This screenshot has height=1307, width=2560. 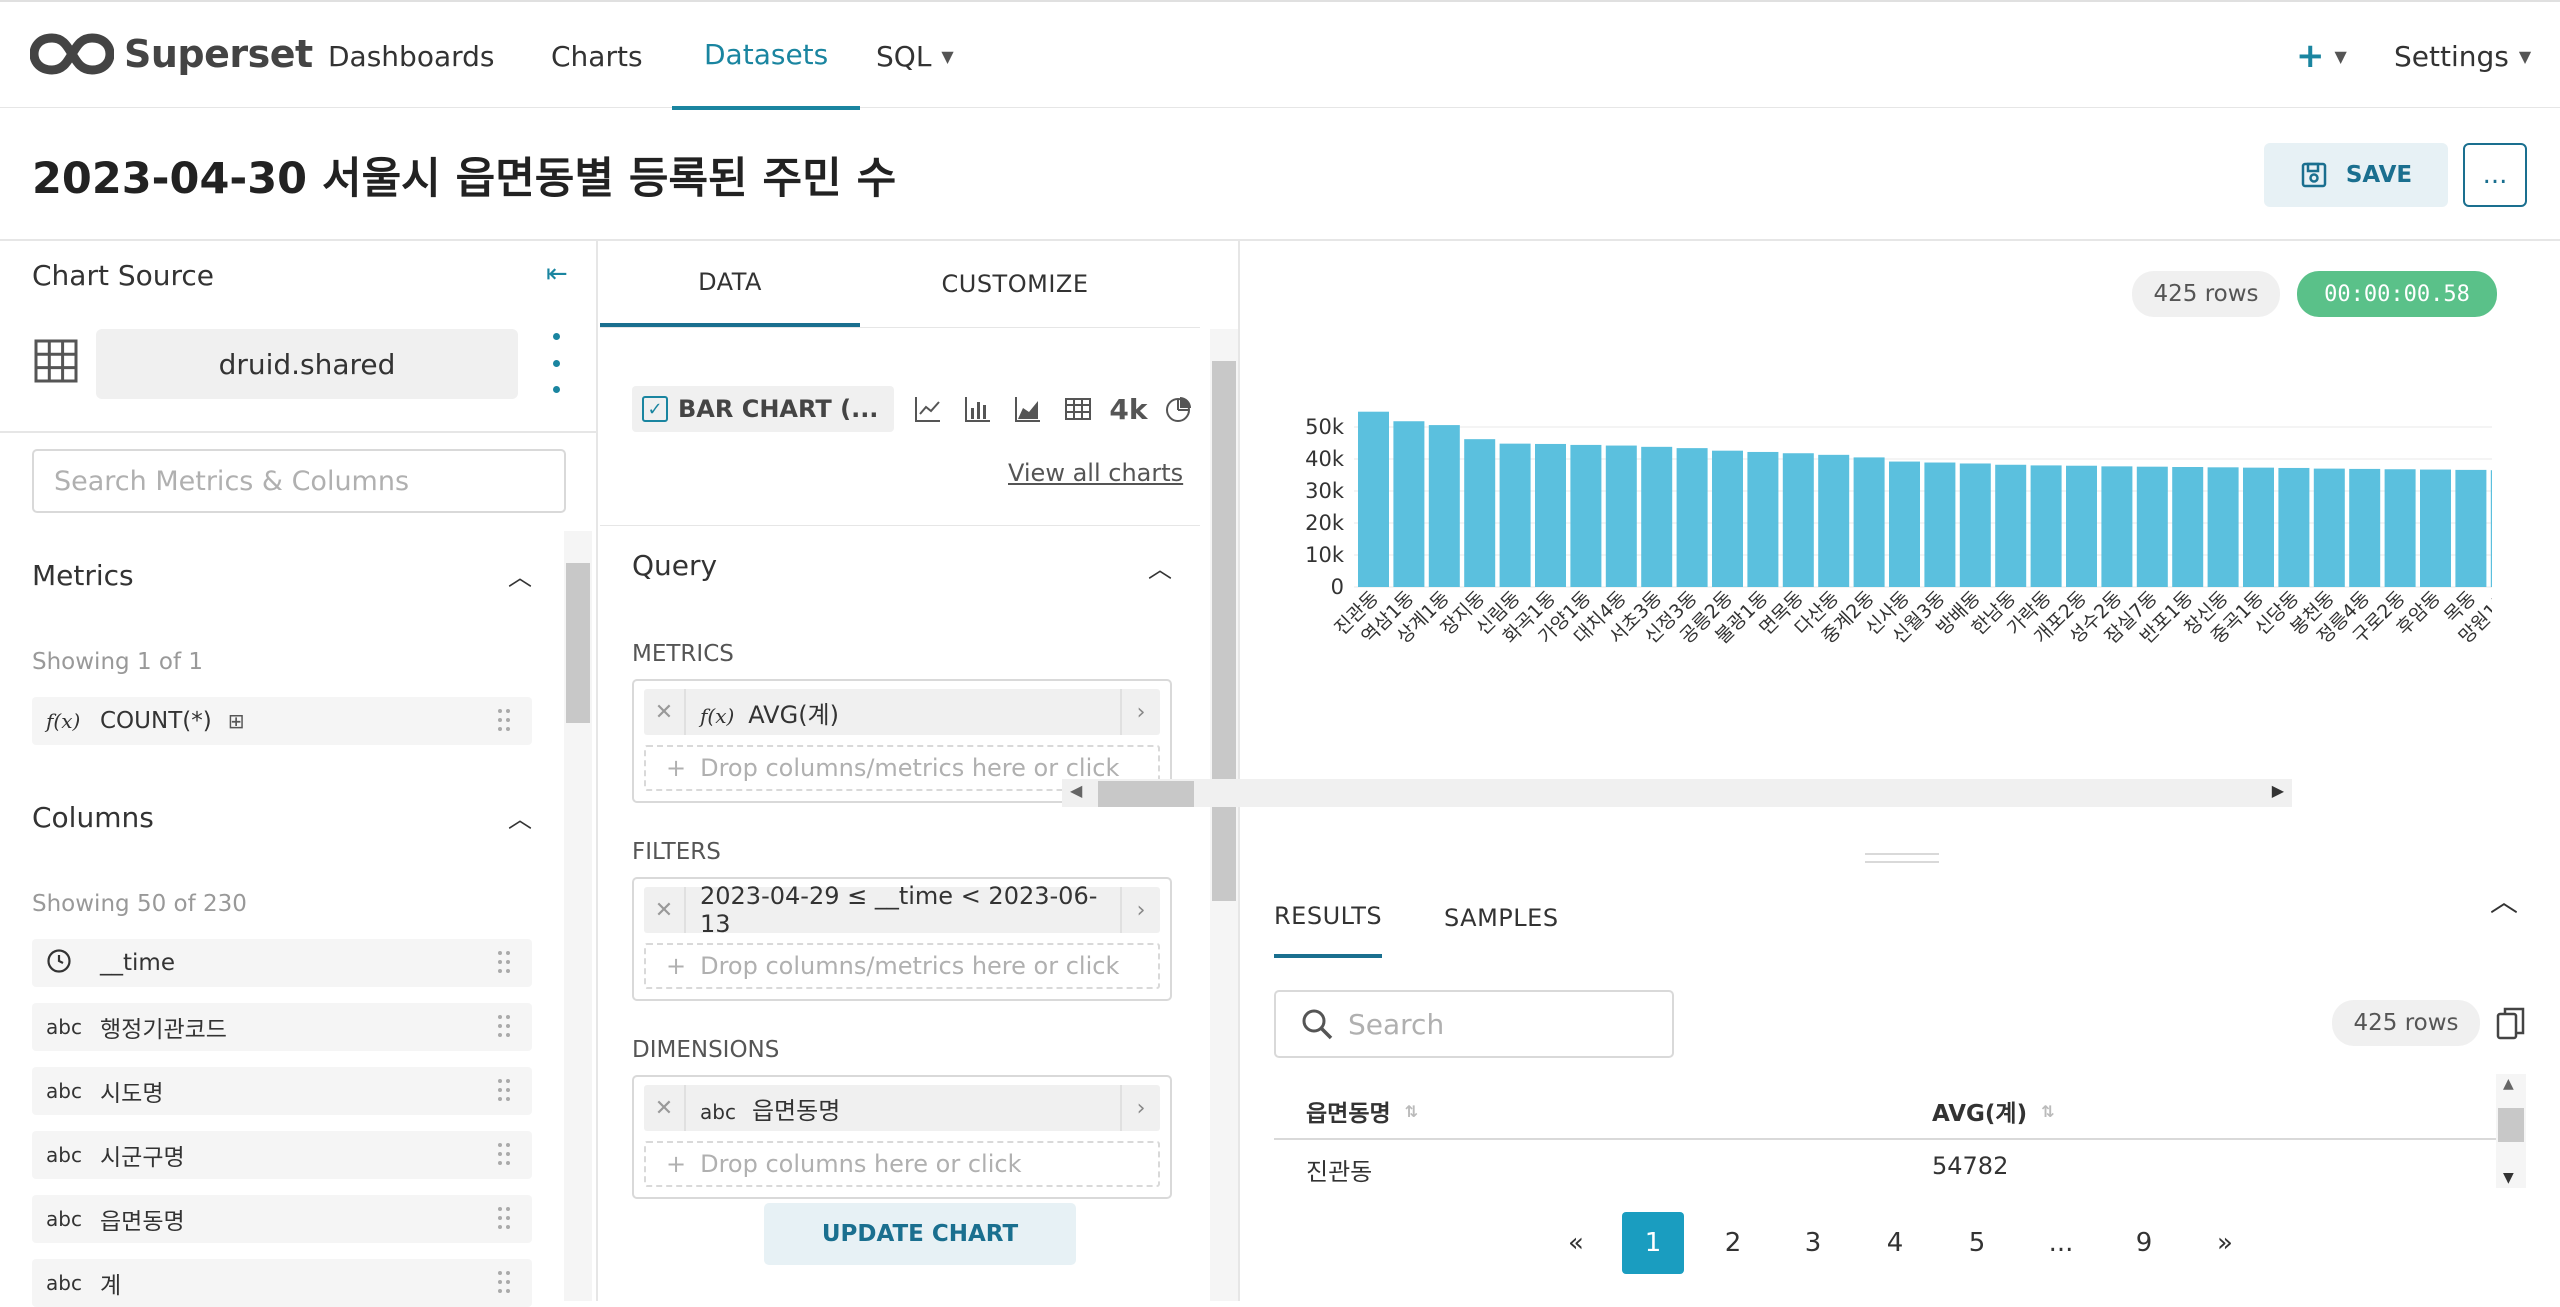 I want to click on pagination-page-3: 3, so click(x=1813, y=1243).